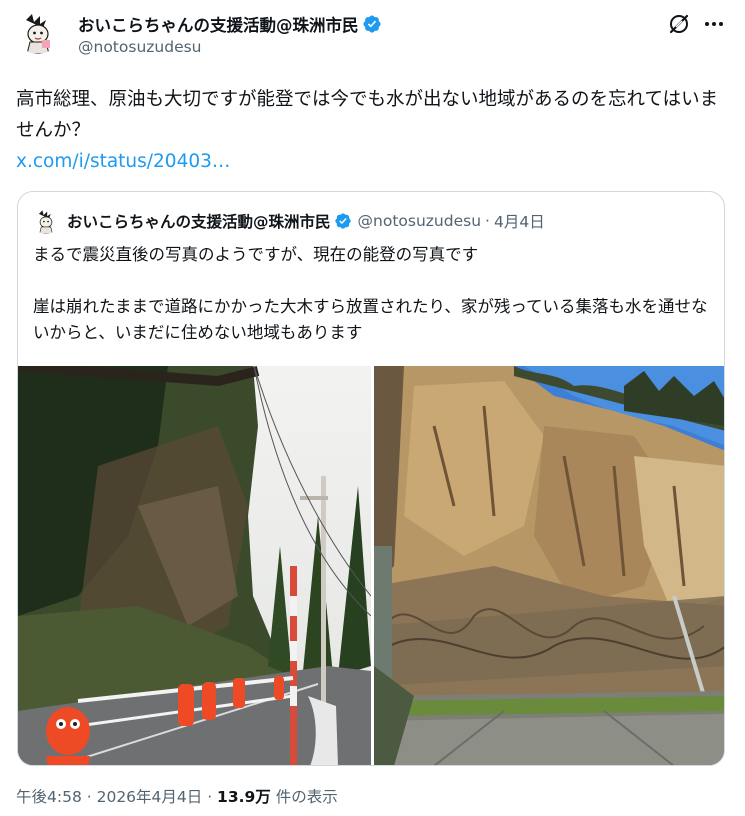 This screenshot has width=745, height=816. What do you see at coordinates (679, 24) in the screenshot?
I see `grok-icon` at bounding box center [679, 24].